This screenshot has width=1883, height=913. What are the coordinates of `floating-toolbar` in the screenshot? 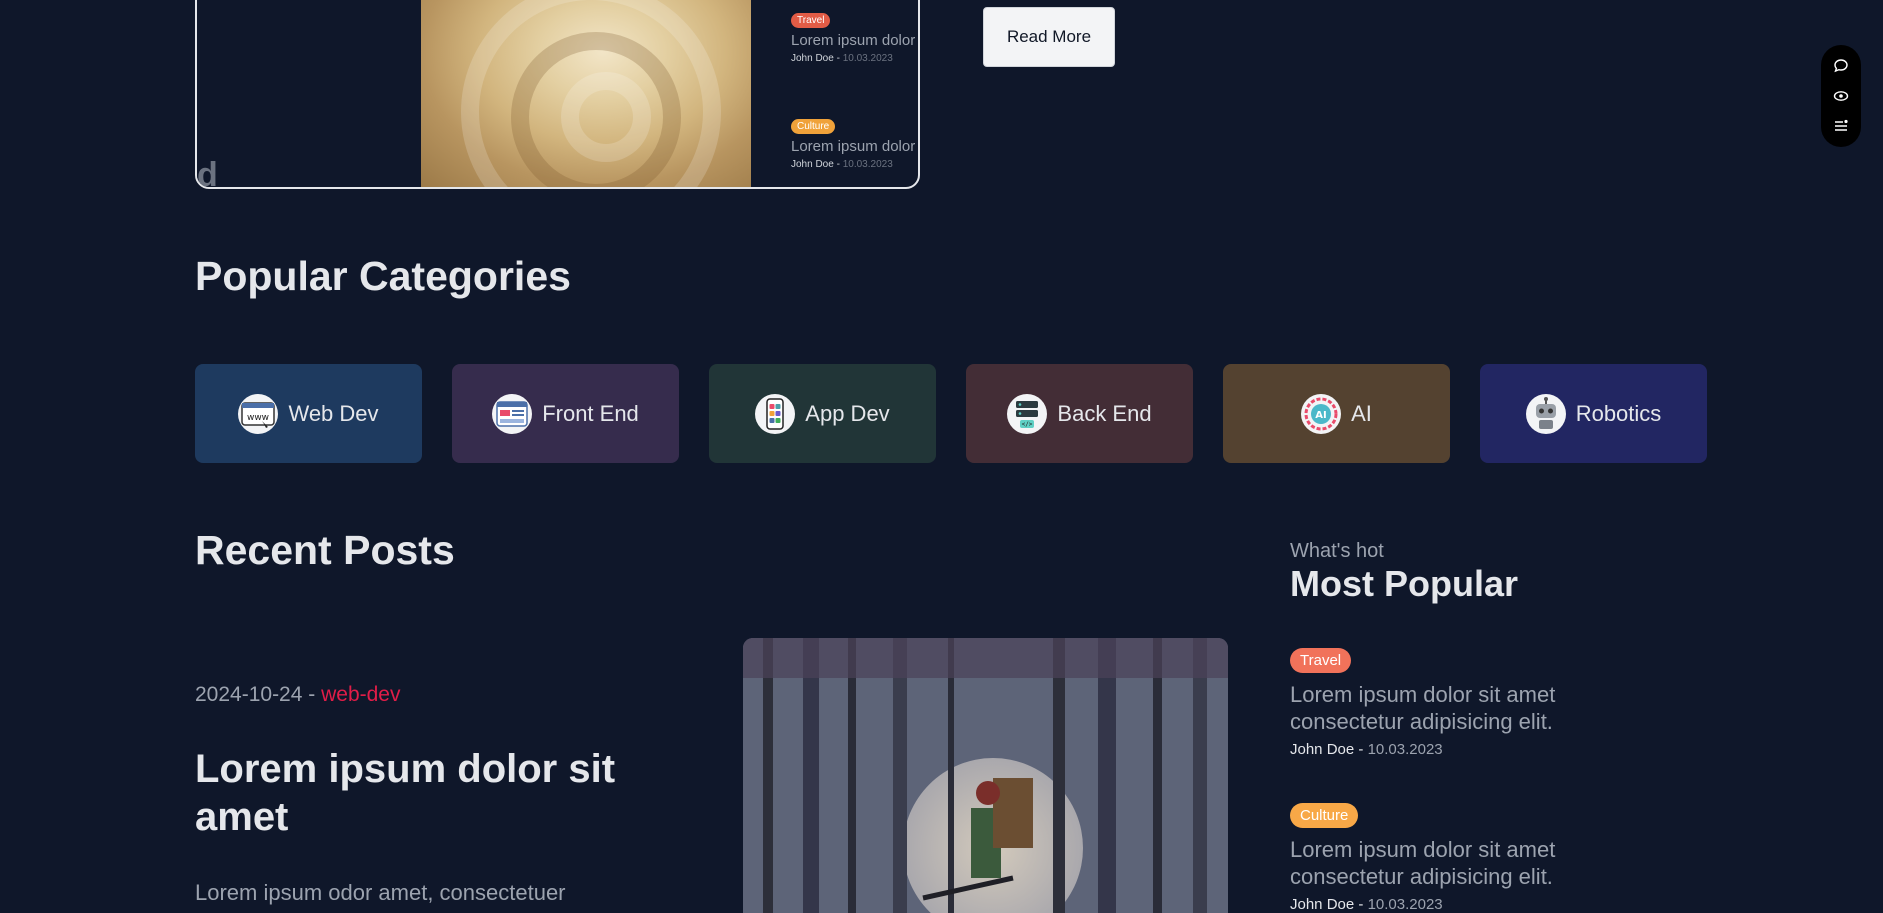 It's located at (1841, 96).